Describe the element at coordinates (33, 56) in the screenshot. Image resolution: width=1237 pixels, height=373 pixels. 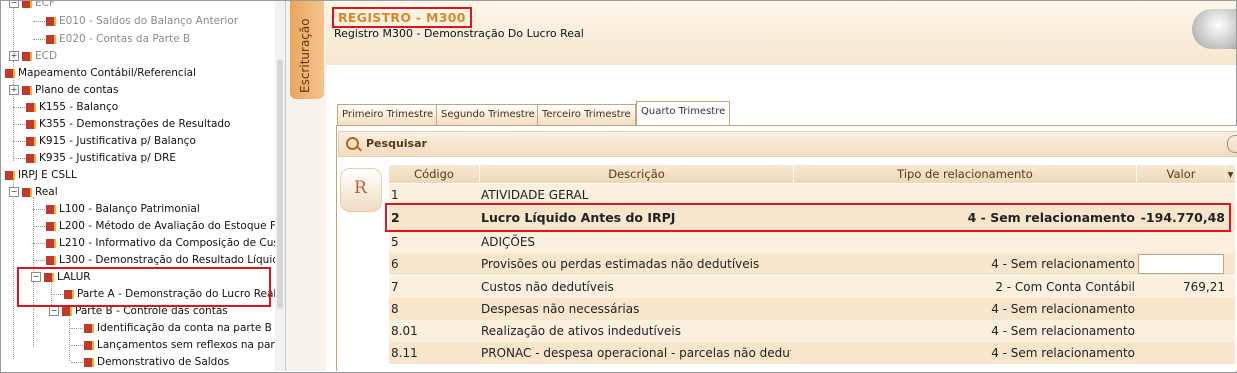
I see `tree-item-ecd: + ECD` at that location.